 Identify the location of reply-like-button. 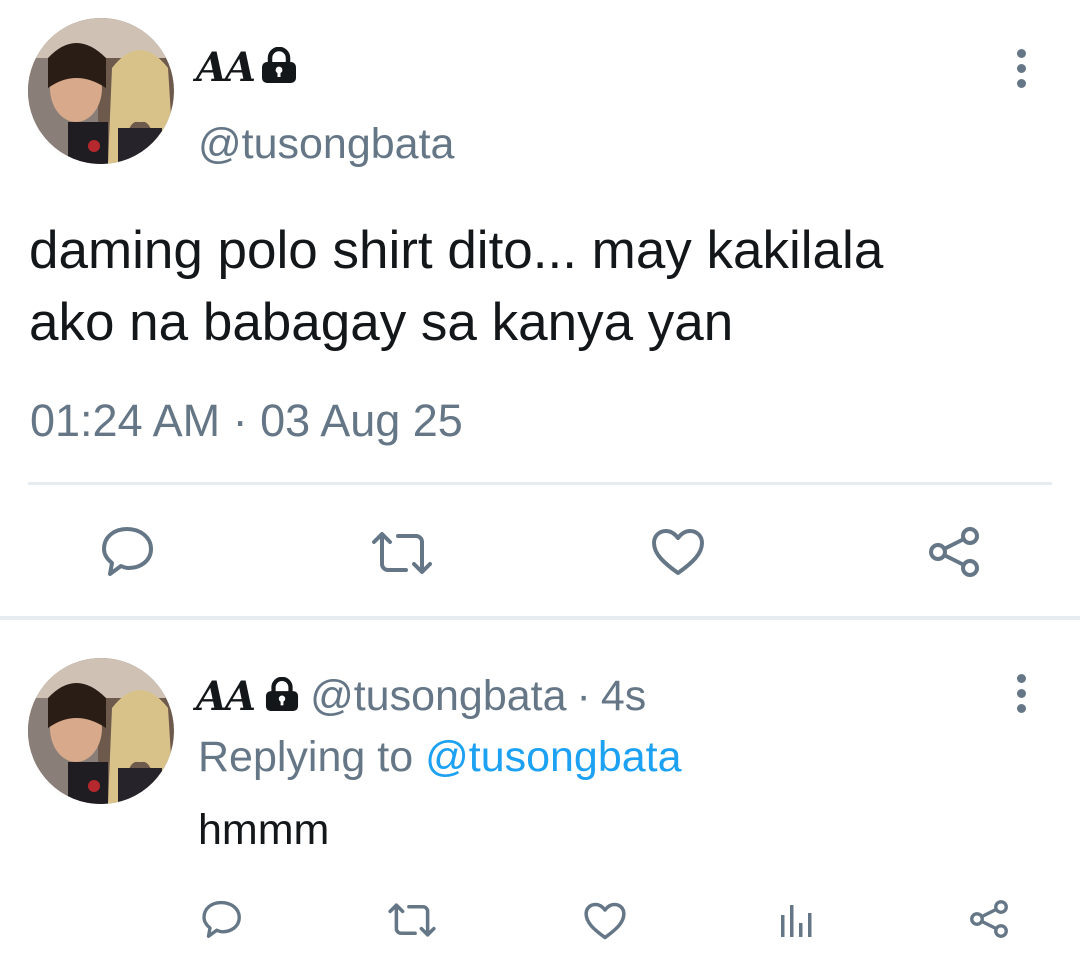
(605, 921).